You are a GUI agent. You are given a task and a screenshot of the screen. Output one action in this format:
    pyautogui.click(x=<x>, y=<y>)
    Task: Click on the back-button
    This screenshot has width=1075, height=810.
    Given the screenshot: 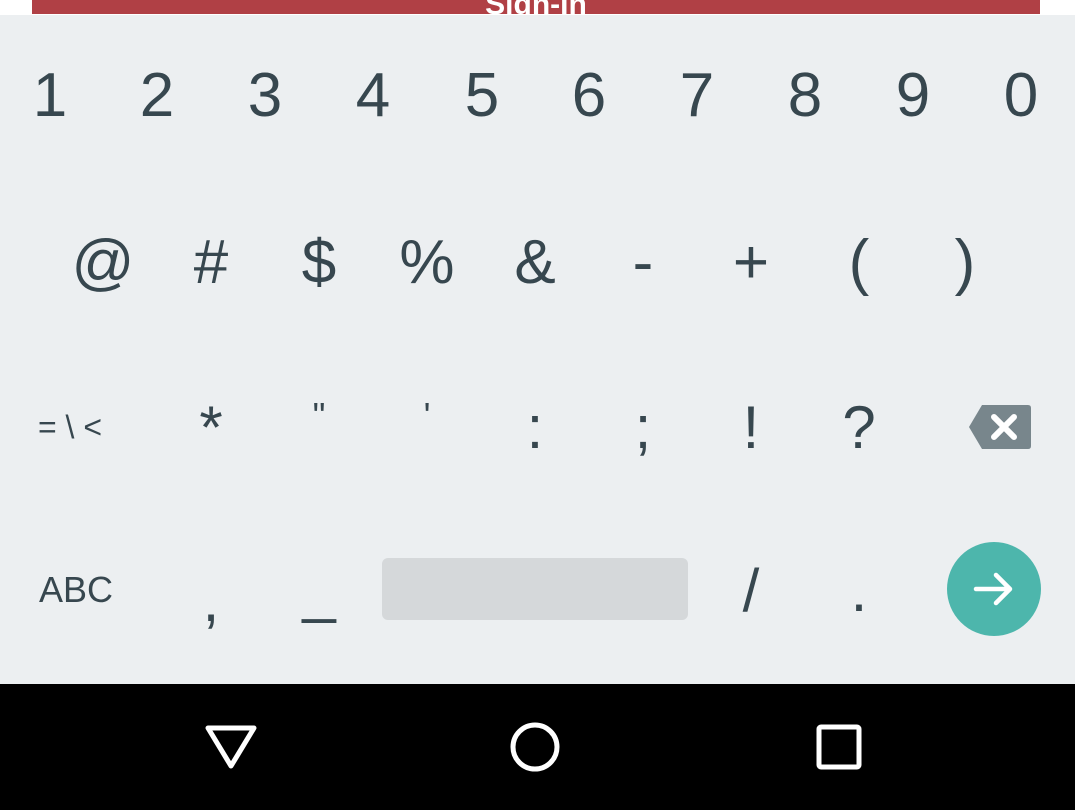 What is the action you would take?
    pyautogui.click(x=231, y=747)
    